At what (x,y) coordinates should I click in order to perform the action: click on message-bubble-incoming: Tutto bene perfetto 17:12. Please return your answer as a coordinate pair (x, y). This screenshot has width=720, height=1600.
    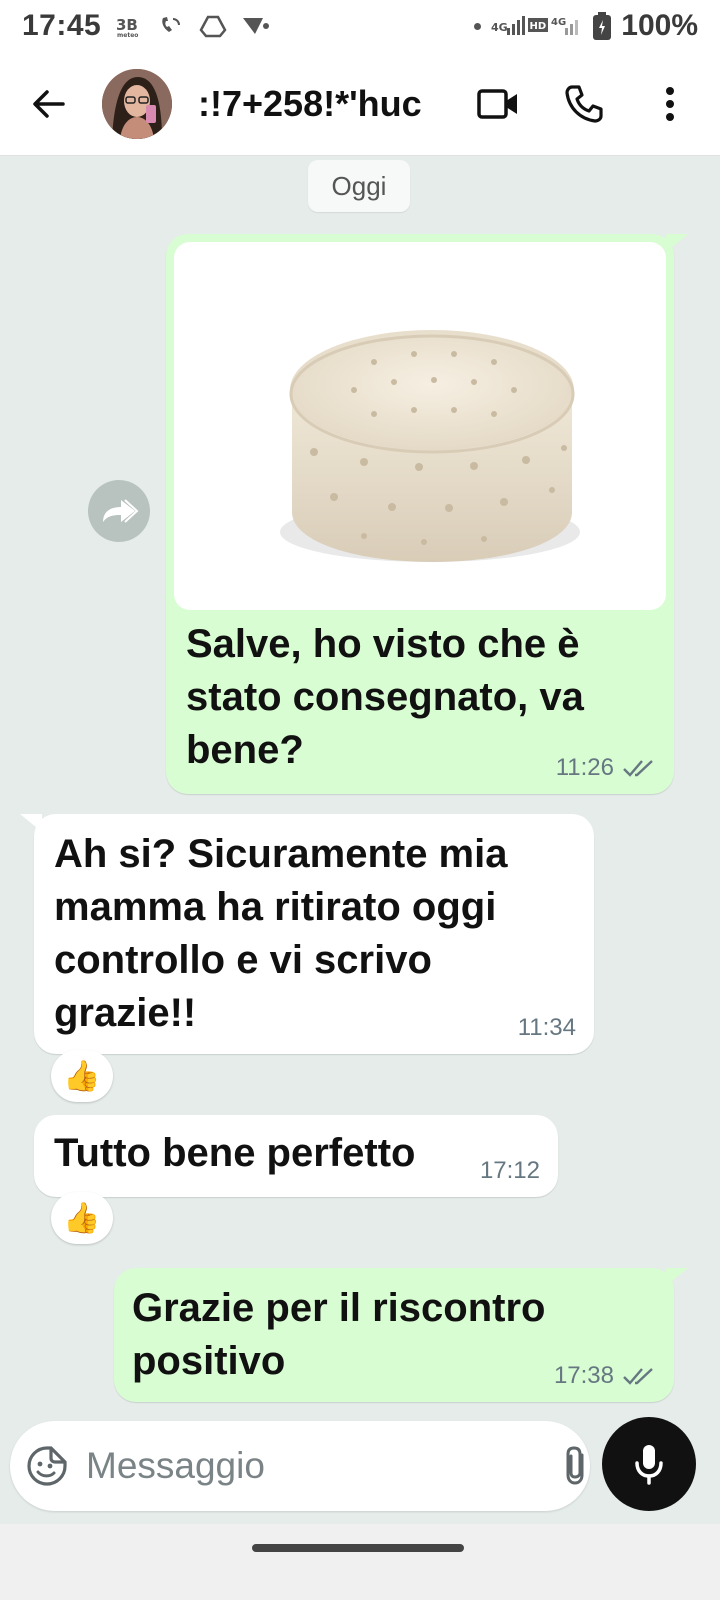
    Looking at the image, I should click on (296, 1156).